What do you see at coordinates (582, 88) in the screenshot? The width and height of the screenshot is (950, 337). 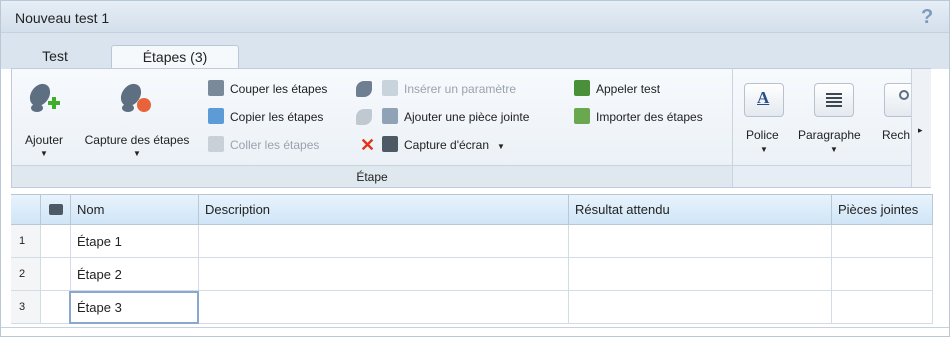 I see `call-test-icon` at bounding box center [582, 88].